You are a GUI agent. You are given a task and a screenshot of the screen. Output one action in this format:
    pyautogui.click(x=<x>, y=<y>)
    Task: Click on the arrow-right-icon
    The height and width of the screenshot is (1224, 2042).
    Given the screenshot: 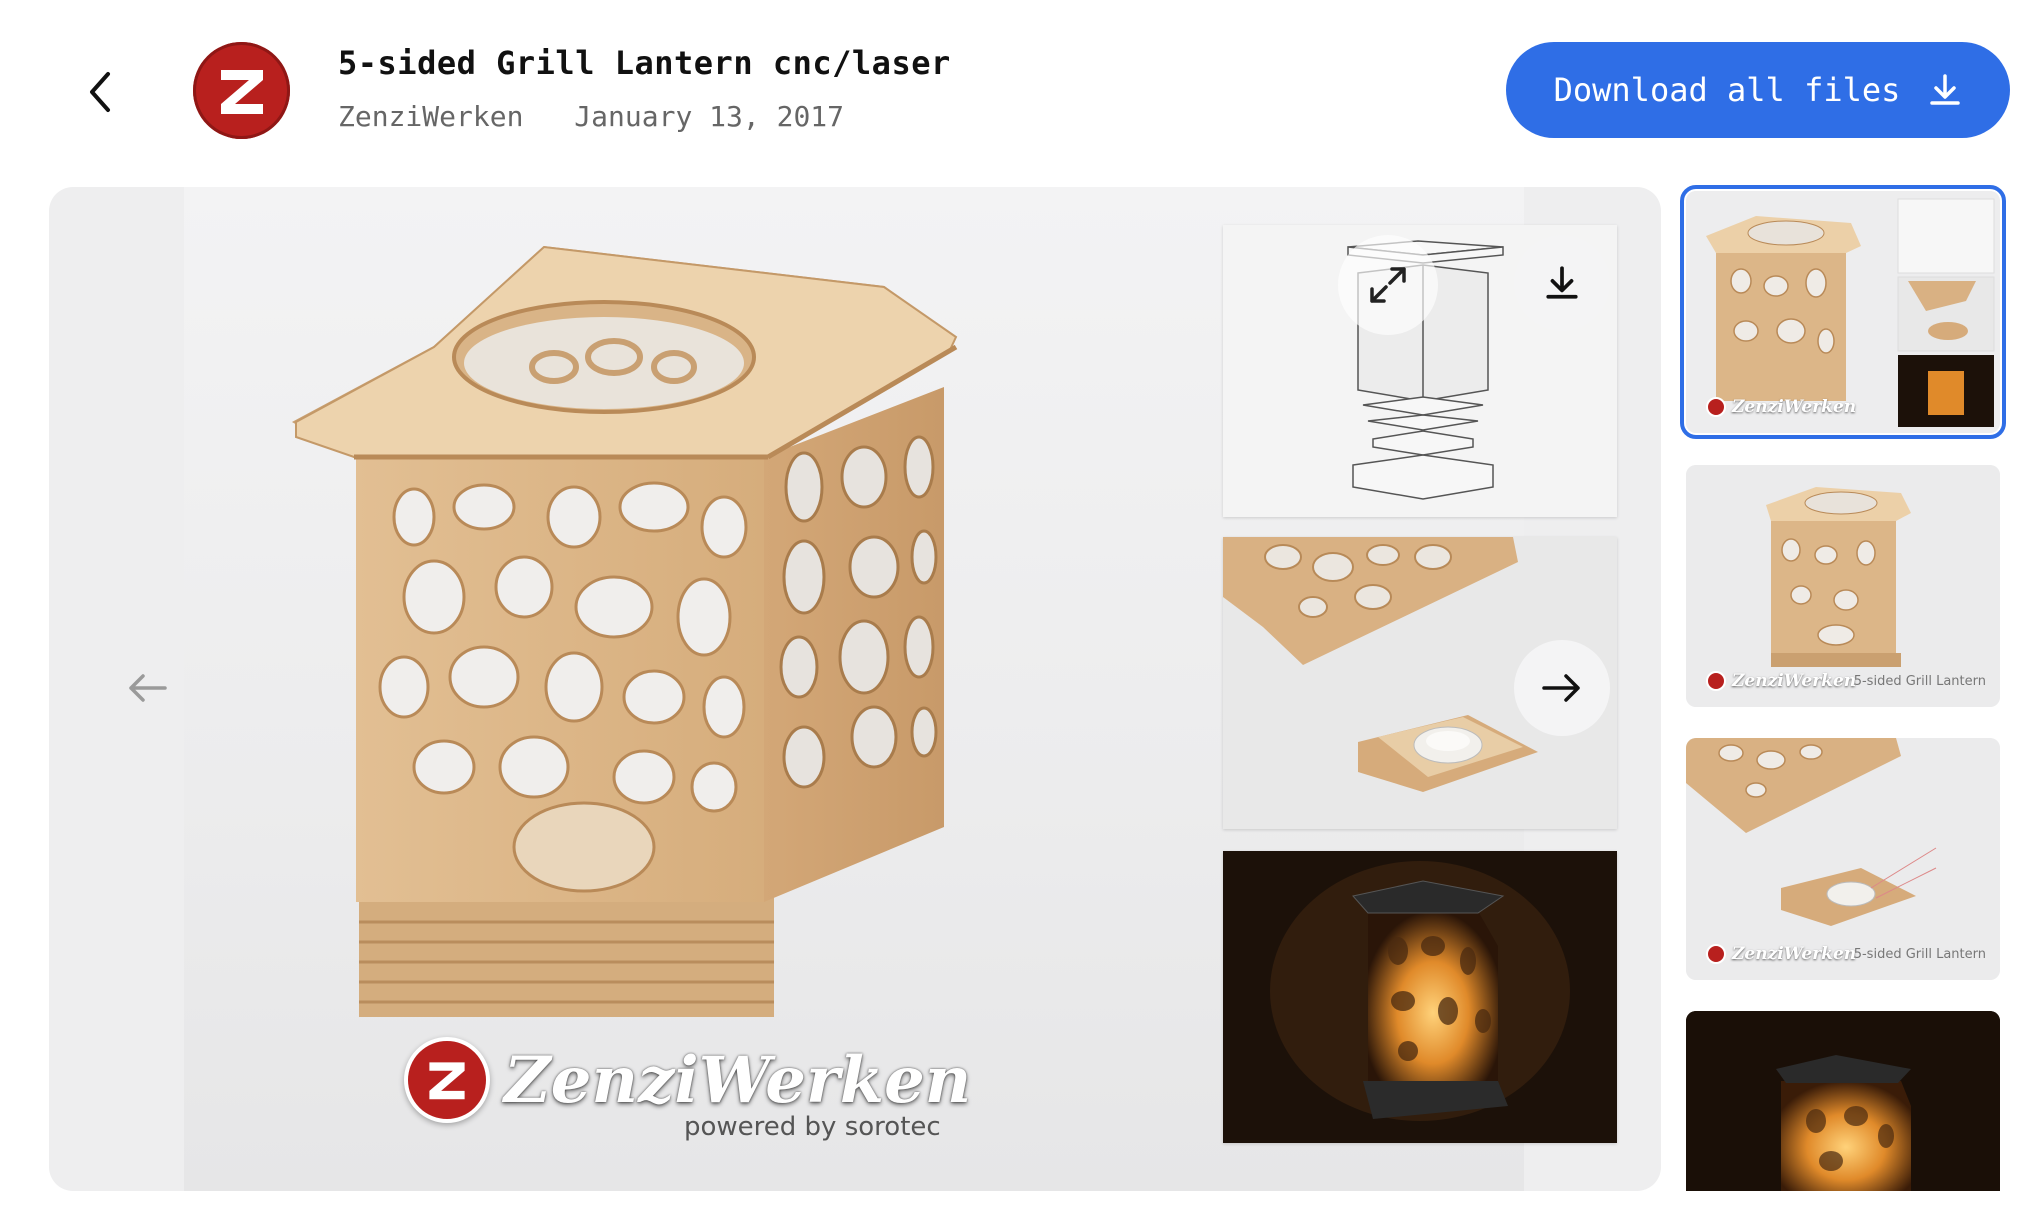 What is the action you would take?
    pyautogui.click(x=1561, y=688)
    